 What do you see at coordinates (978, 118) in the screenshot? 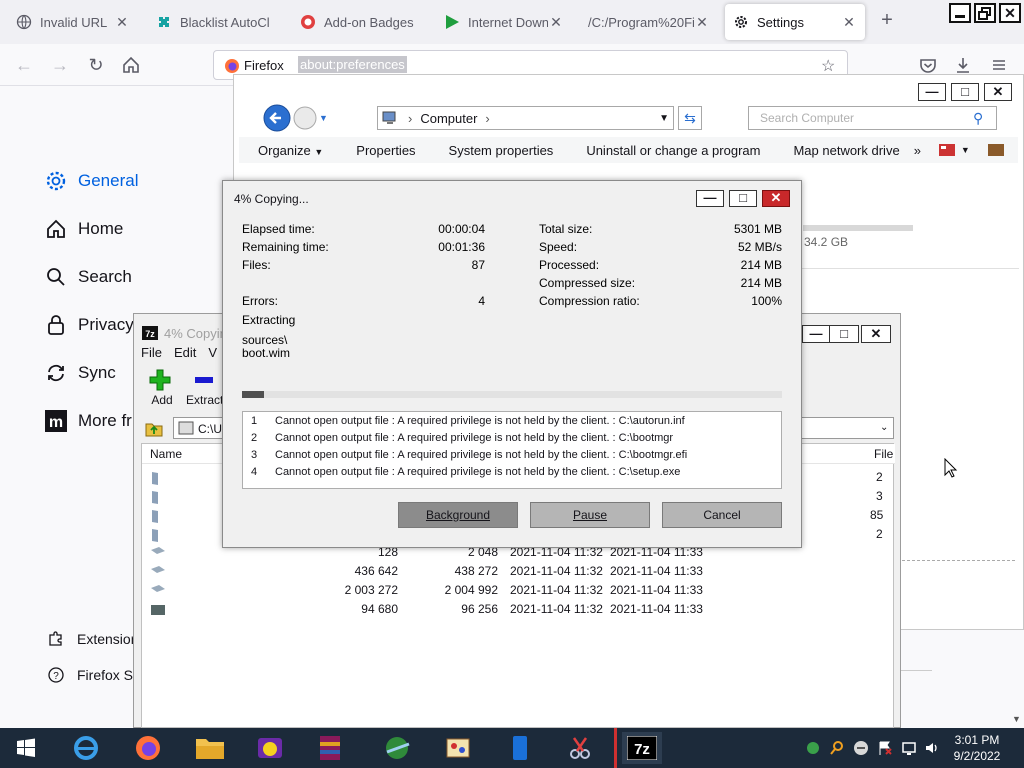
I see `search-icon: ⚲` at bounding box center [978, 118].